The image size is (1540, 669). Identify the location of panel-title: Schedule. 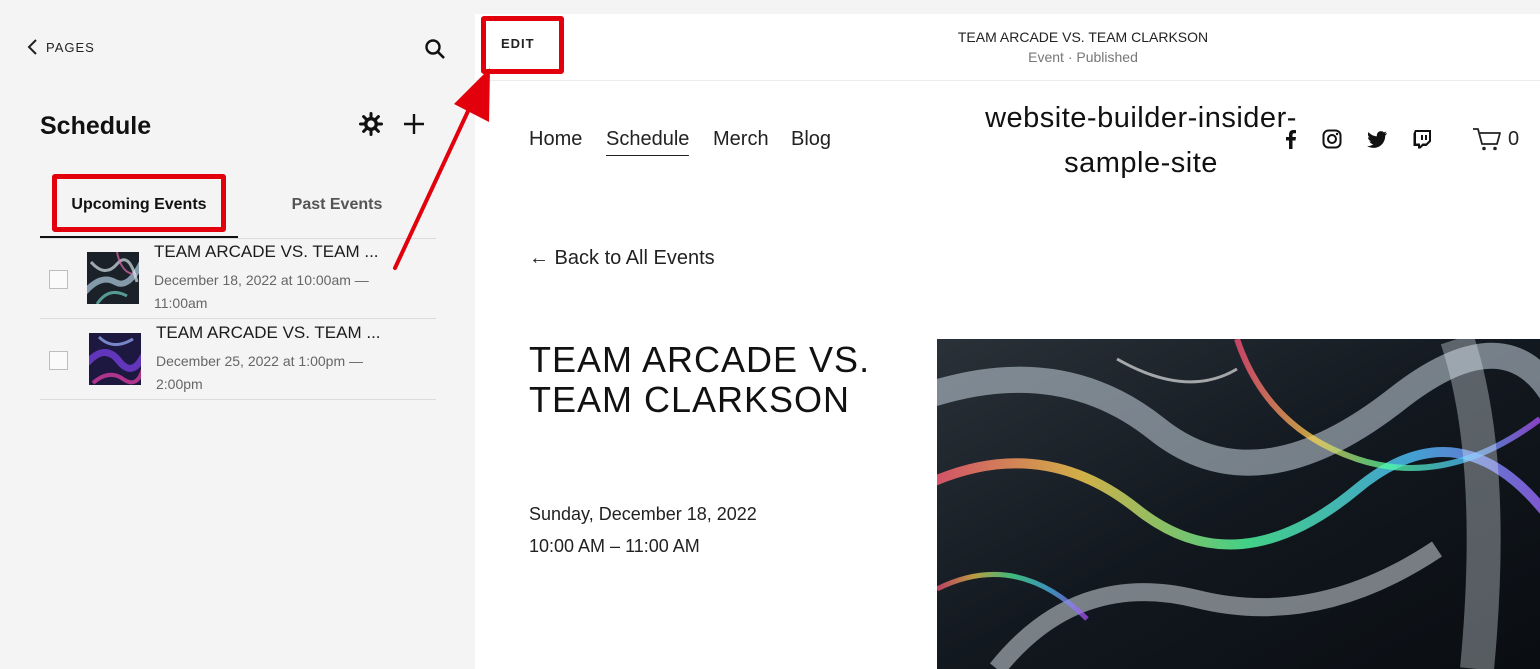
(96, 126).